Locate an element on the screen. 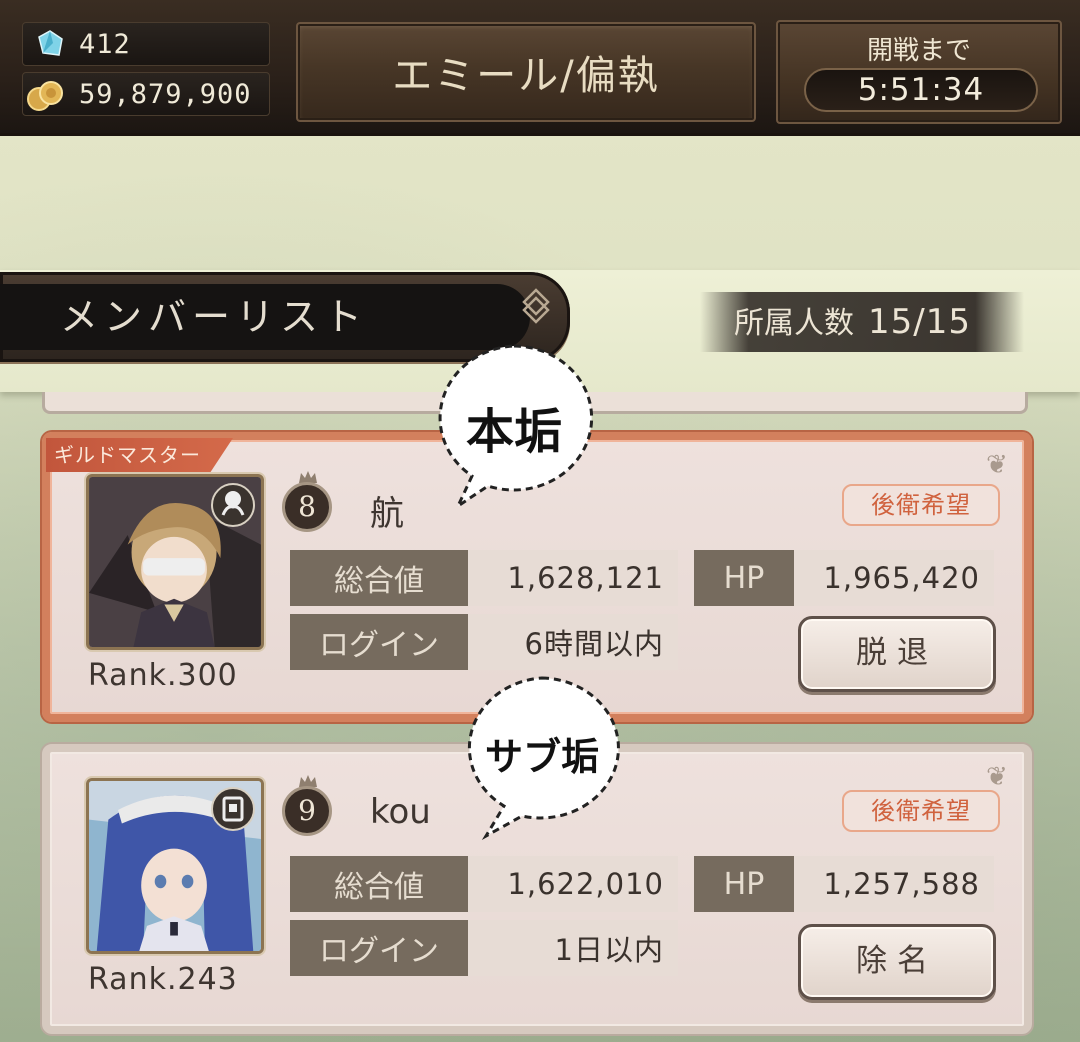  hp-value: 1,965,420 is located at coordinates (894, 578).